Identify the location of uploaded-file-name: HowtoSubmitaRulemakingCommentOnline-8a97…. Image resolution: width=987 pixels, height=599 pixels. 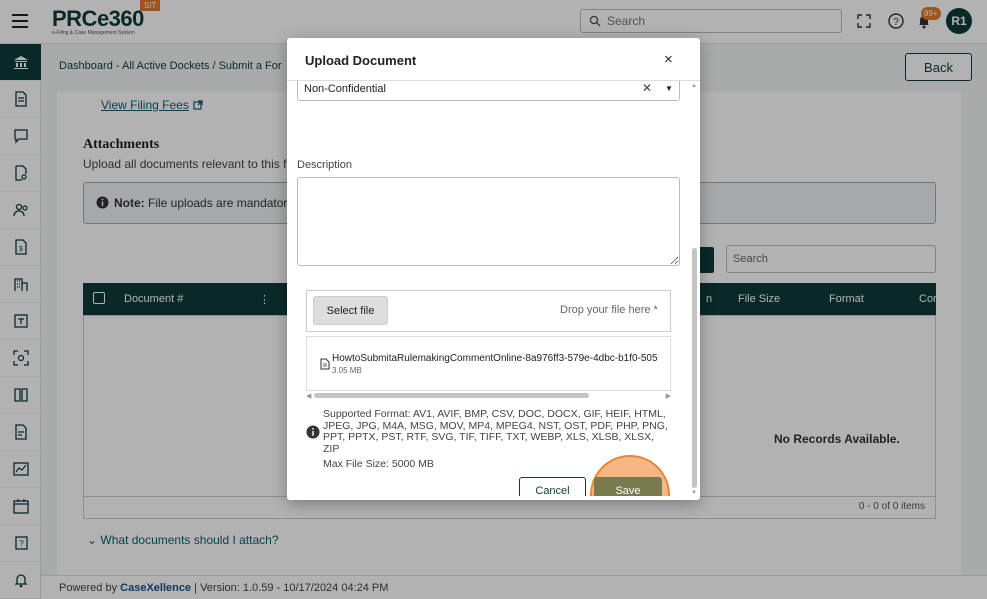
(495, 358).